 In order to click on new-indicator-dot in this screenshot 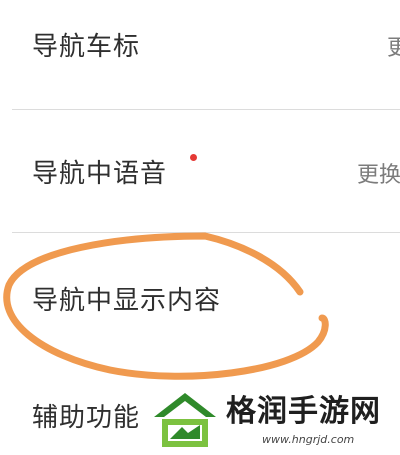, I will do `click(193, 157)`.